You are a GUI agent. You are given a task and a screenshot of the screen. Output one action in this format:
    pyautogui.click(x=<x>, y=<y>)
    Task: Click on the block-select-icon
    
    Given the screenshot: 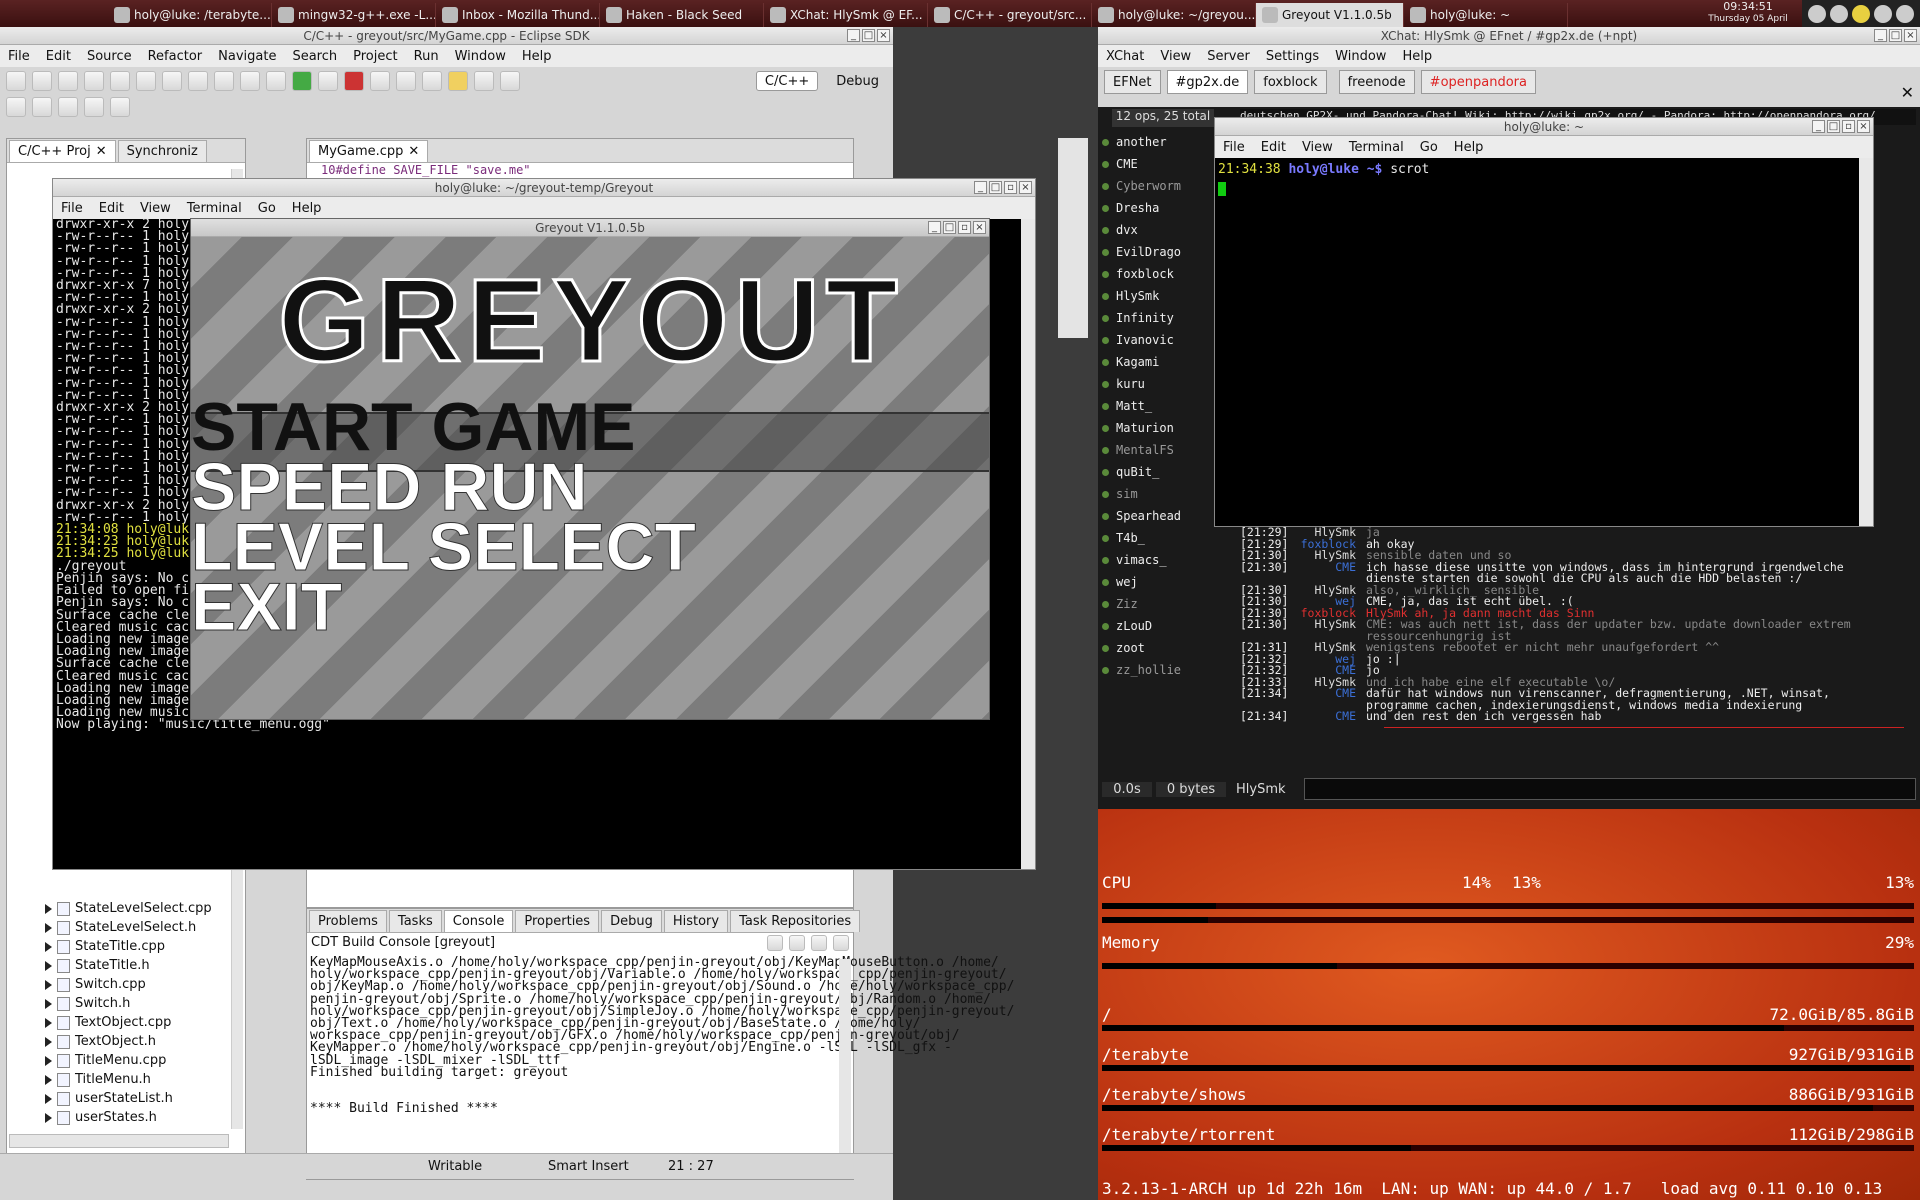 What is the action you would take?
    pyautogui.click(x=484, y=81)
    